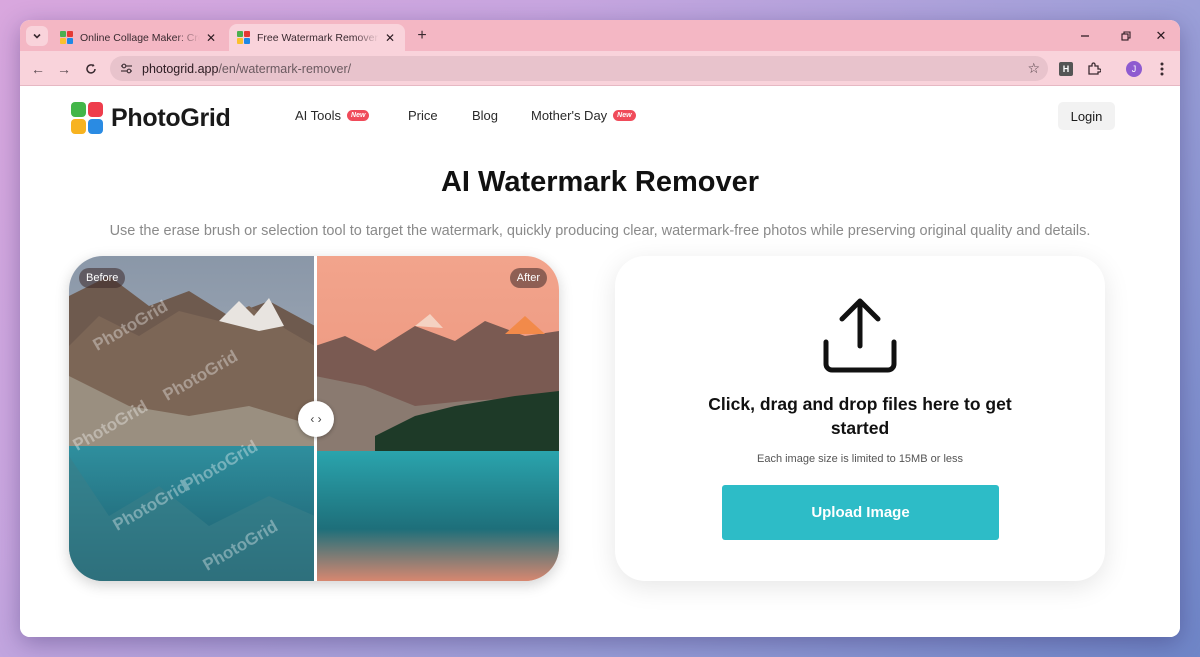 The height and width of the screenshot is (657, 1200). I want to click on extension-h-icon: H, so click(1066, 69).